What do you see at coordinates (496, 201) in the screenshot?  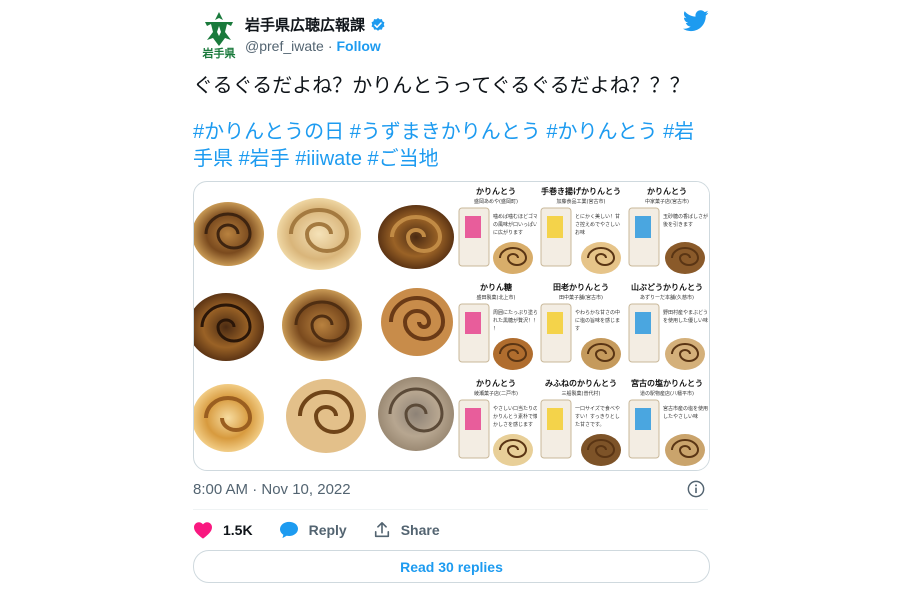 I see `product-maker: 盛岡あめや(盛岡町)` at bounding box center [496, 201].